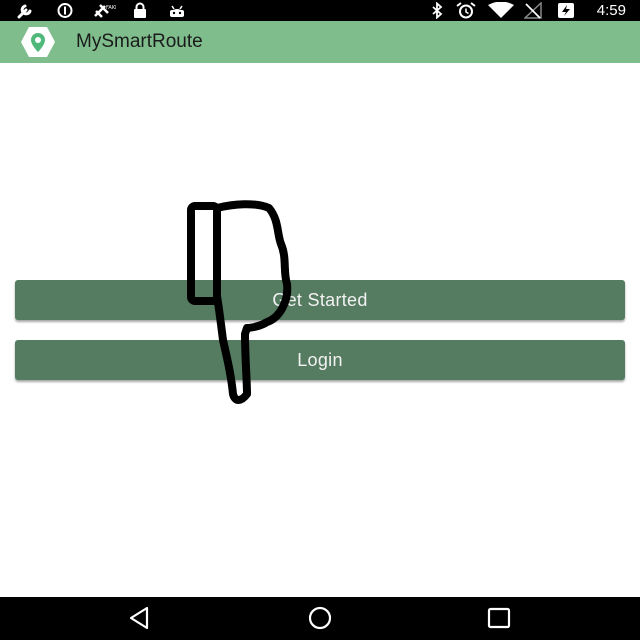 The height and width of the screenshot is (640, 640). Describe the element at coordinates (499, 618) in the screenshot. I see `recents-icon` at that location.